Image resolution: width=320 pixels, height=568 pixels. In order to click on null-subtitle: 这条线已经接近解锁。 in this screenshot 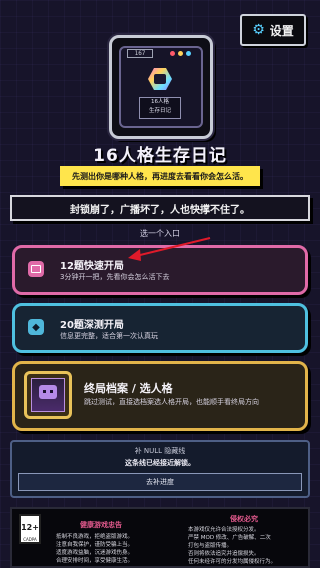, I will do `click(160, 463)`.